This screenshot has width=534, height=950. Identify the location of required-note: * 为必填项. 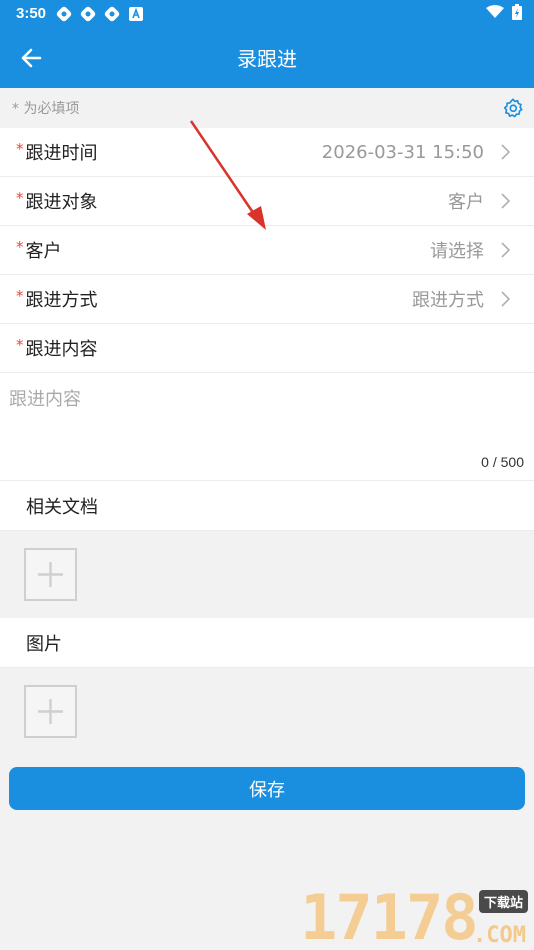
(46, 109).